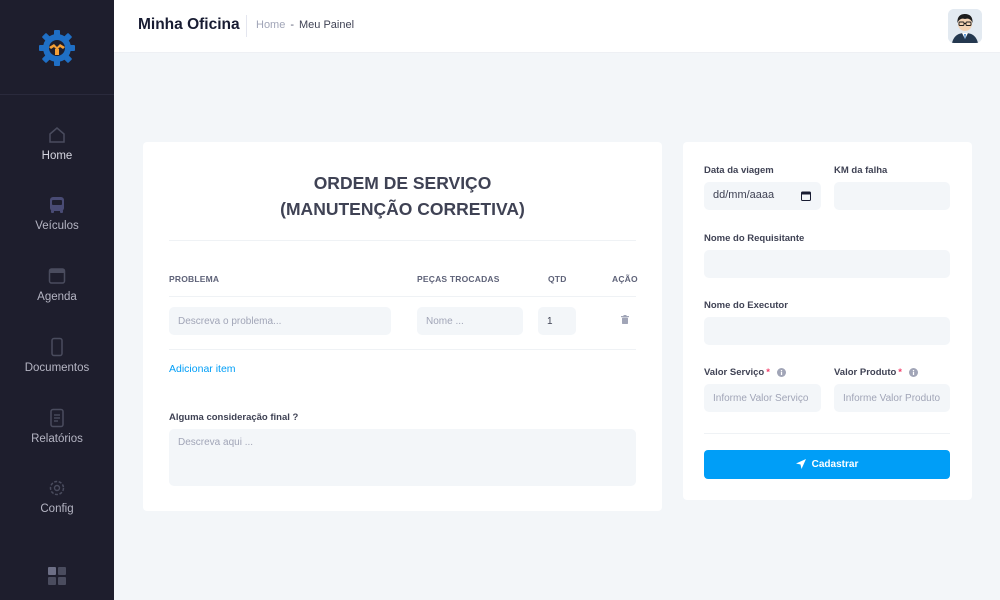  What do you see at coordinates (625, 319) in the screenshot?
I see `trash-icon` at bounding box center [625, 319].